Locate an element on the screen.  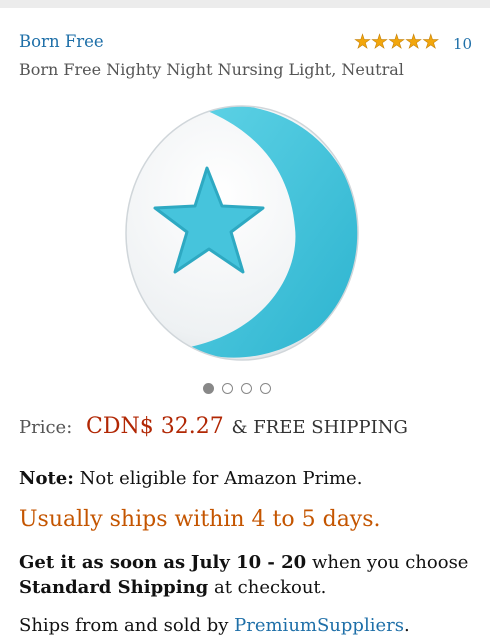
seller-link: PremiumSuppliers is located at coordinates (319, 625).